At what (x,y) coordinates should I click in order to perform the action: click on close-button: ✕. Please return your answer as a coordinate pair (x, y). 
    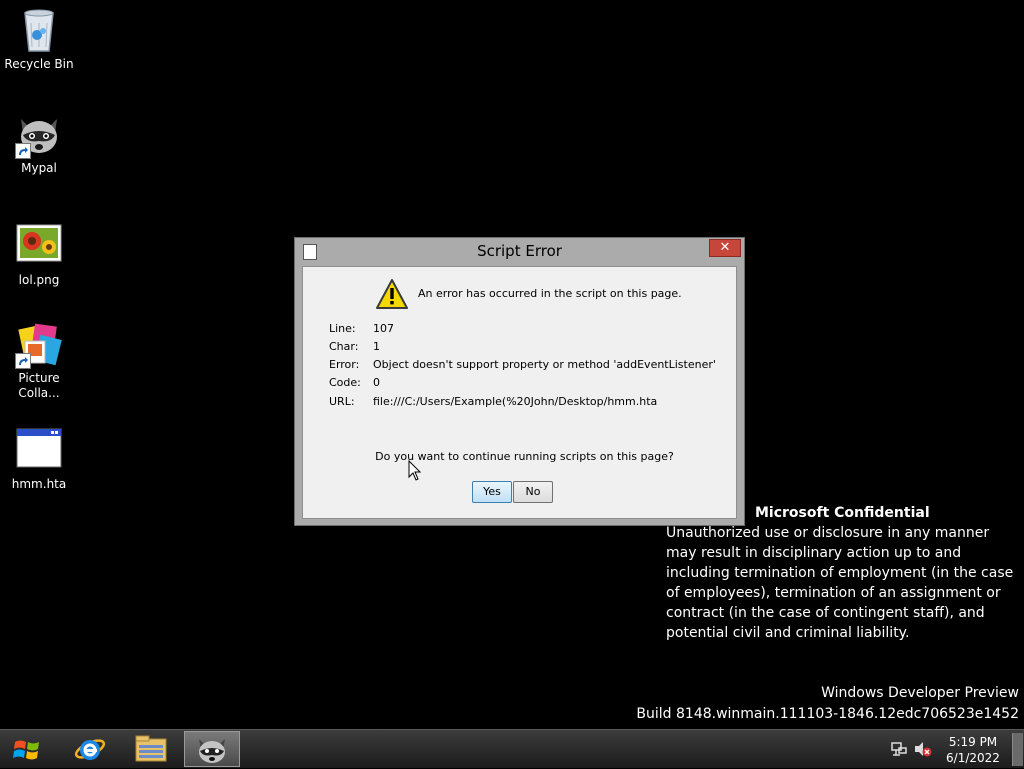
    Looking at the image, I should click on (725, 248).